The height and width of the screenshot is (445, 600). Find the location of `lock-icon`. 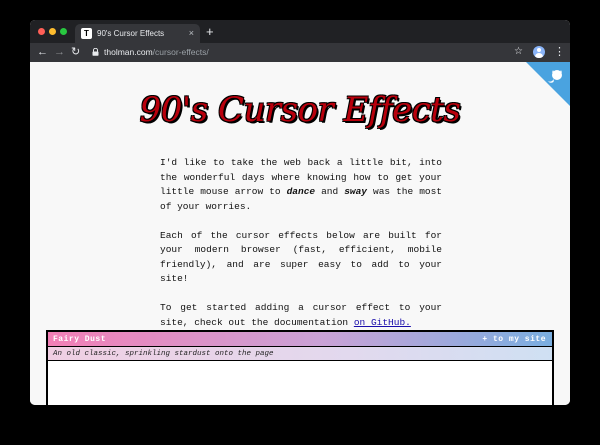

lock-icon is located at coordinates (95, 52).